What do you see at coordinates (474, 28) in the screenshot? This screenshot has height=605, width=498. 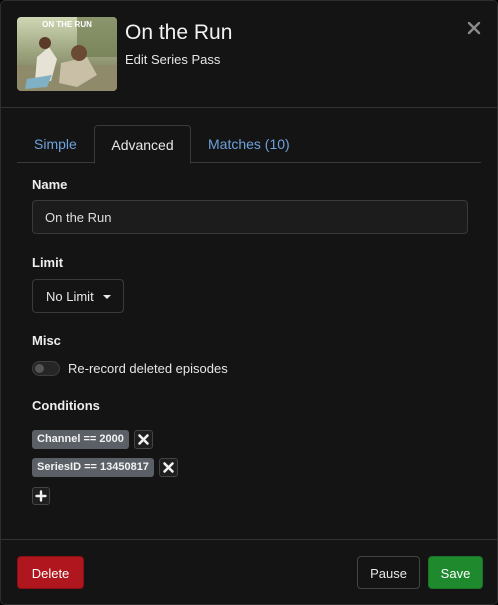 I see `close-icon` at bounding box center [474, 28].